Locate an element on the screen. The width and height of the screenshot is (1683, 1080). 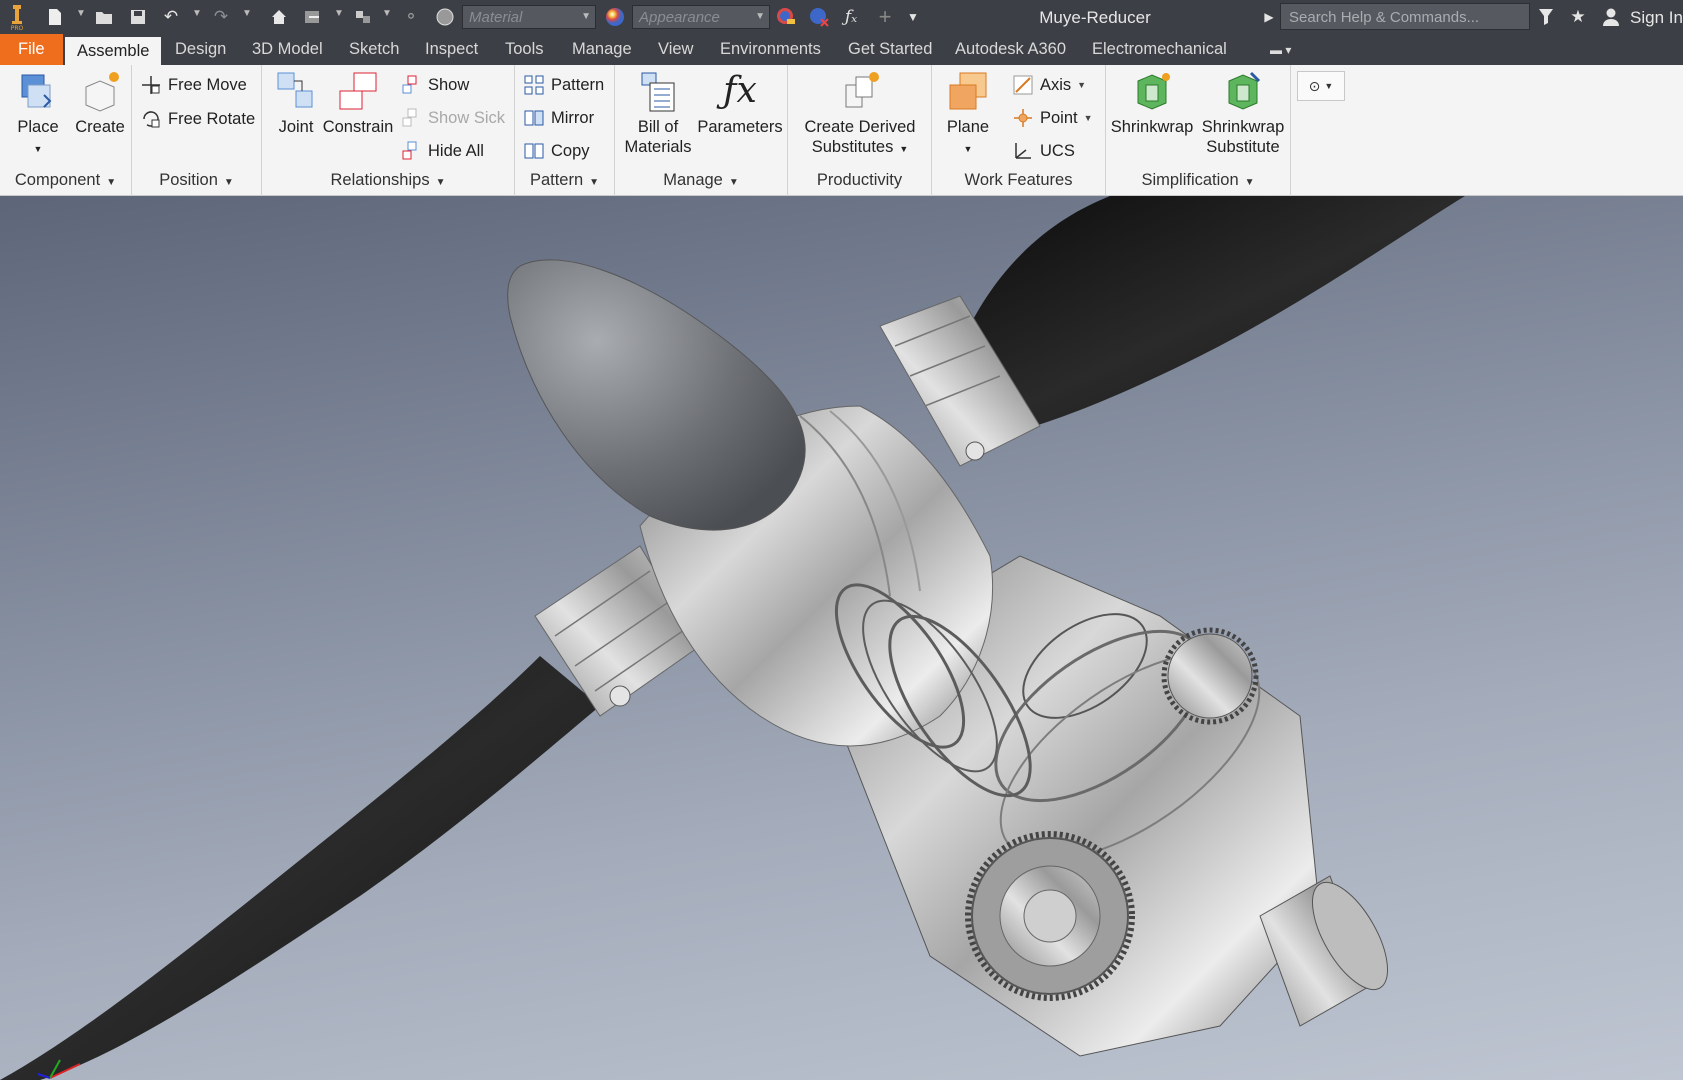
tab-get-started: Get Started is located at coordinates (890, 49).